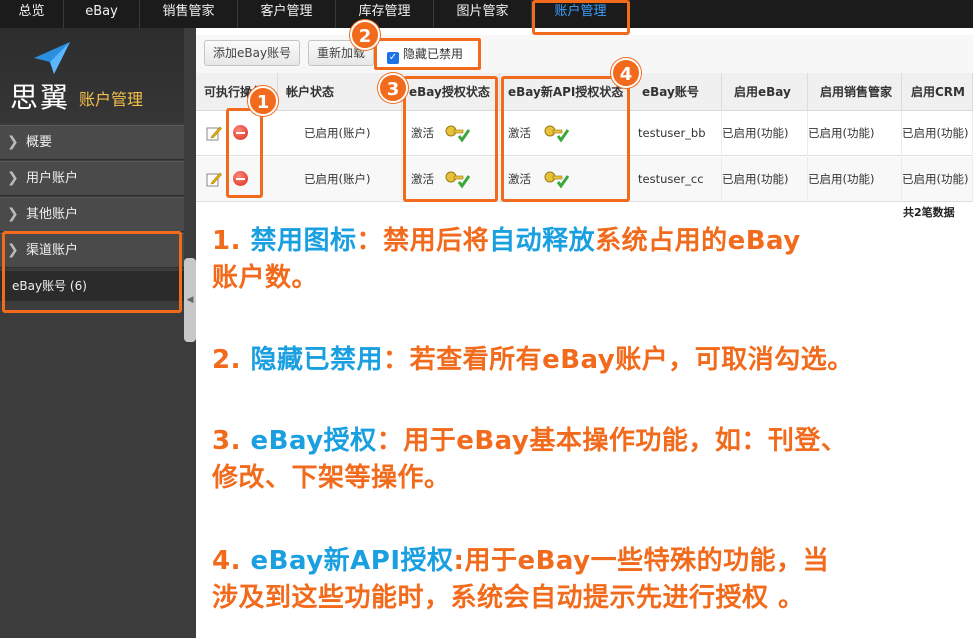  Describe the element at coordinates (855, 92) in the screenshot. I see `col-enable-sales-manager: 启用销售管家` at that location.